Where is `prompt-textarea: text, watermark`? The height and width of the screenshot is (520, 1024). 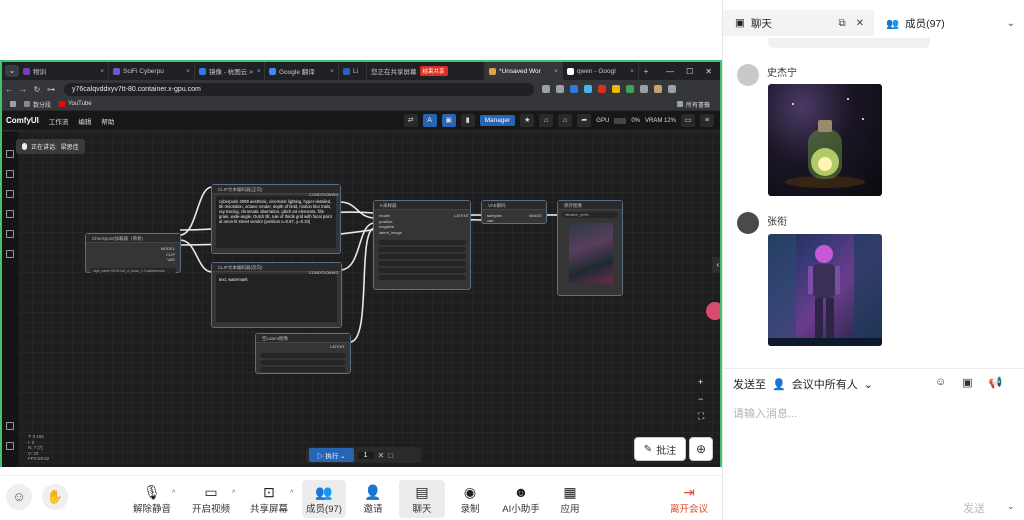
prompt-textarea: text, watermark is located at coordinates (276, 298).